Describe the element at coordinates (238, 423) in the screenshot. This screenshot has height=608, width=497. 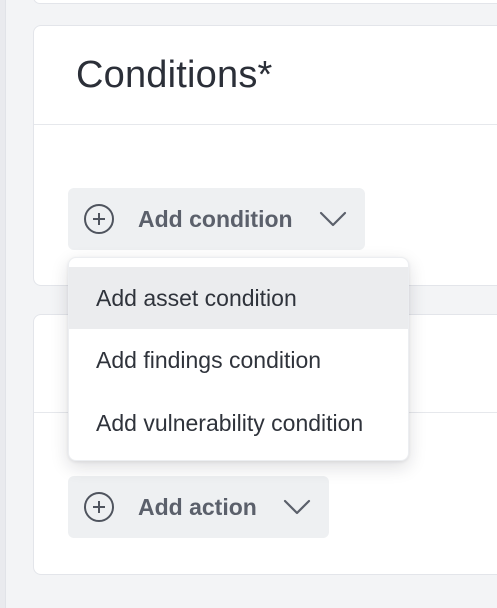
I see `menu-item-add-vulnerability-condition: Add vulnerability condition` at that location.